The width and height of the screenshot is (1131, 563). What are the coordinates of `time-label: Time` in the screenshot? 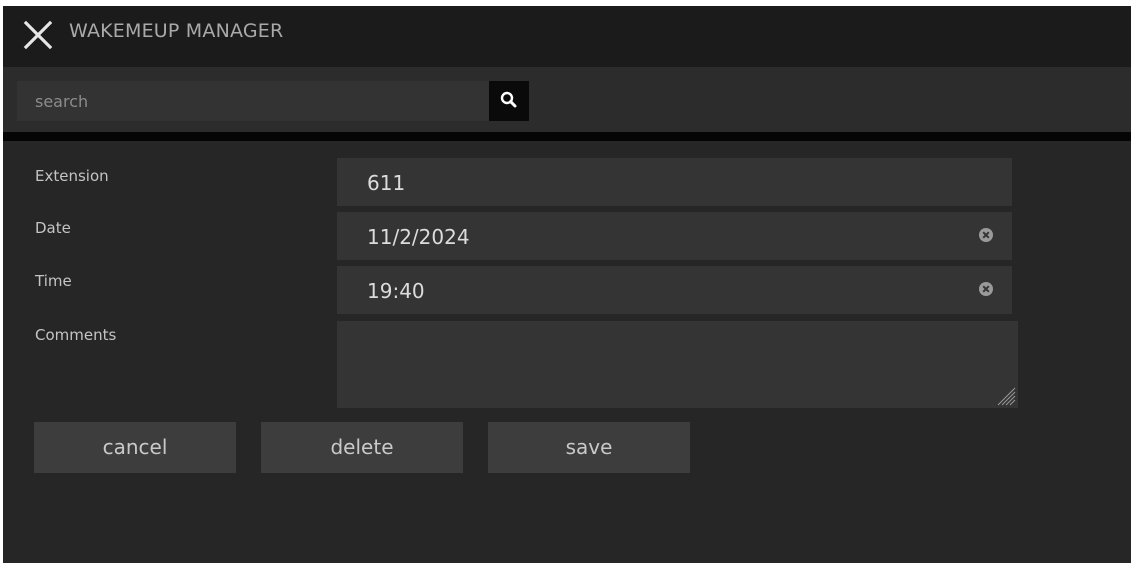 It's located at (53, 281).